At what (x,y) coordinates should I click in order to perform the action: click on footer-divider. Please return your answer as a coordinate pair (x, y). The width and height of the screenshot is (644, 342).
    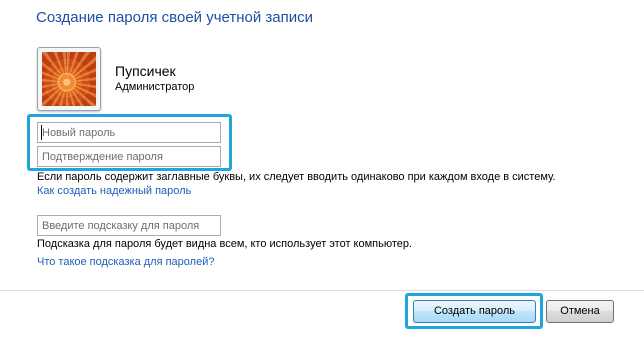
    Looking at the image, I should click on (322, 290).